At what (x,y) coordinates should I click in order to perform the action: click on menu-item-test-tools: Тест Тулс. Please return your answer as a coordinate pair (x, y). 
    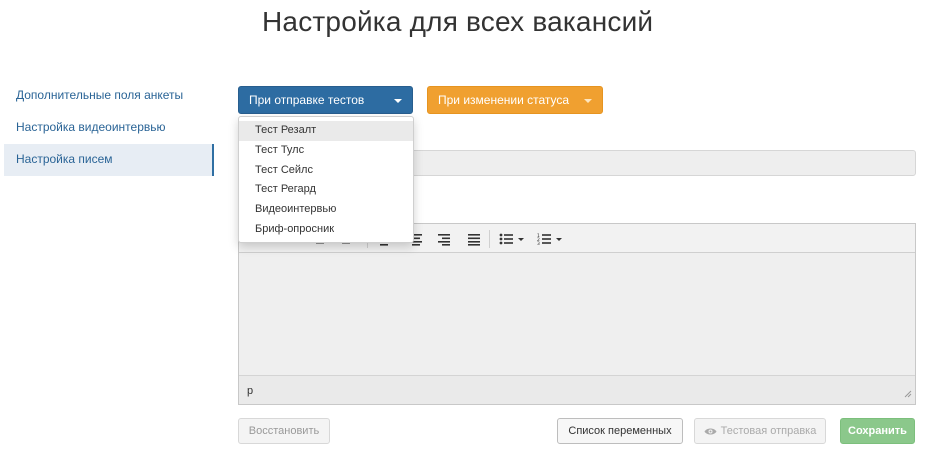
    Looking at the image, I should click on (326, 151).